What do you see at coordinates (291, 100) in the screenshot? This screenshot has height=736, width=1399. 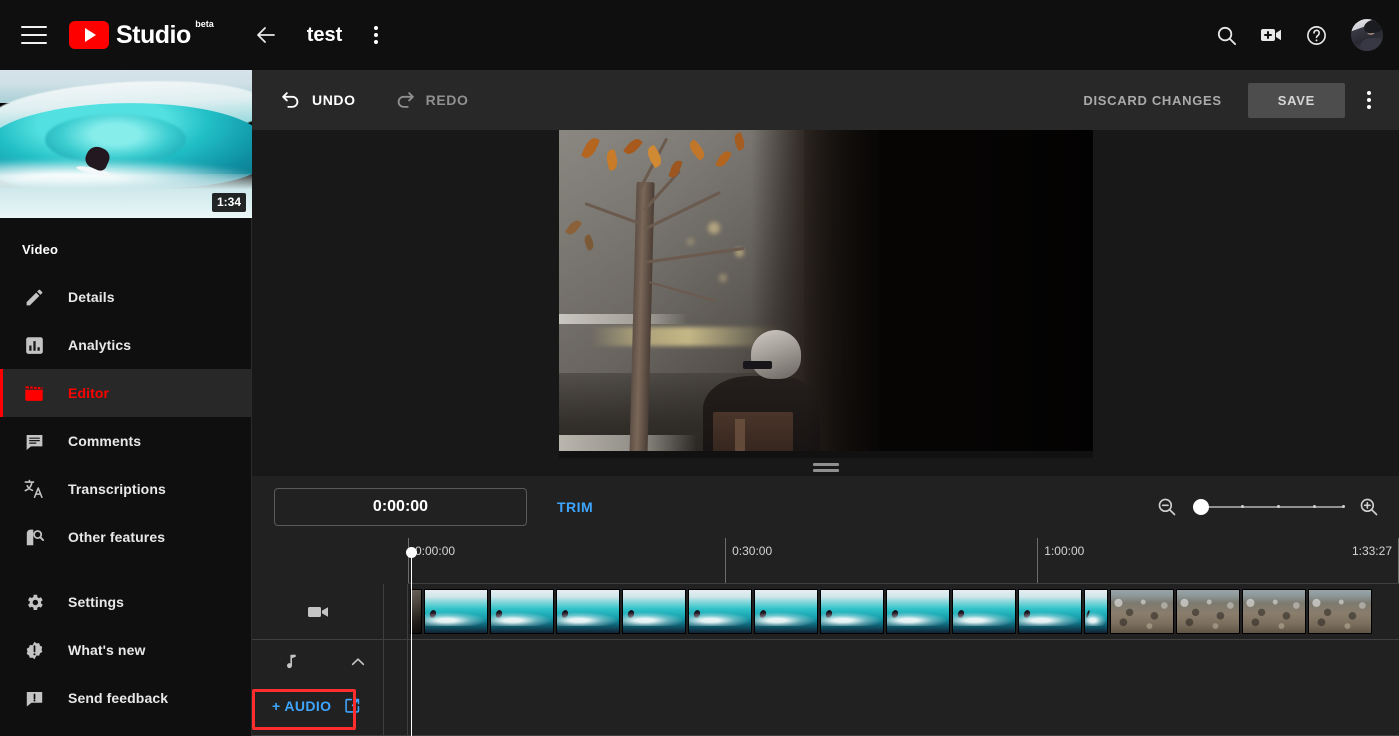 I see `undo-arrow-icon` at bounding box center [291, 100].